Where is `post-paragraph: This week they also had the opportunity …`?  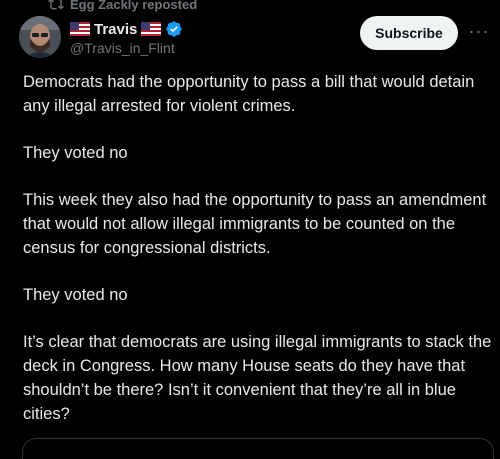
post-paragraph: This week they also had the opportunity … is located at coordinates (255, 224).